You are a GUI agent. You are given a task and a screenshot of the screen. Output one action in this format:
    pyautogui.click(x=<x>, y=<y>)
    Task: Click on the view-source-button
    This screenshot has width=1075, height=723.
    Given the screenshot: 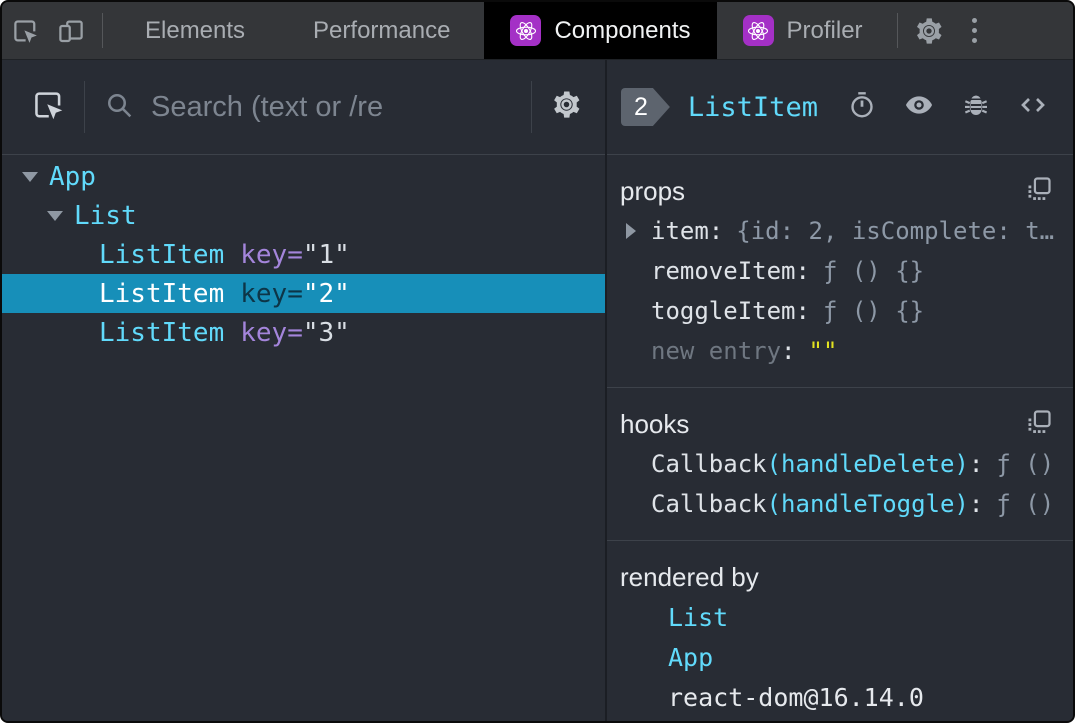 What is the action you would take?
    pyautogui.click(x=1033, y=107)
    